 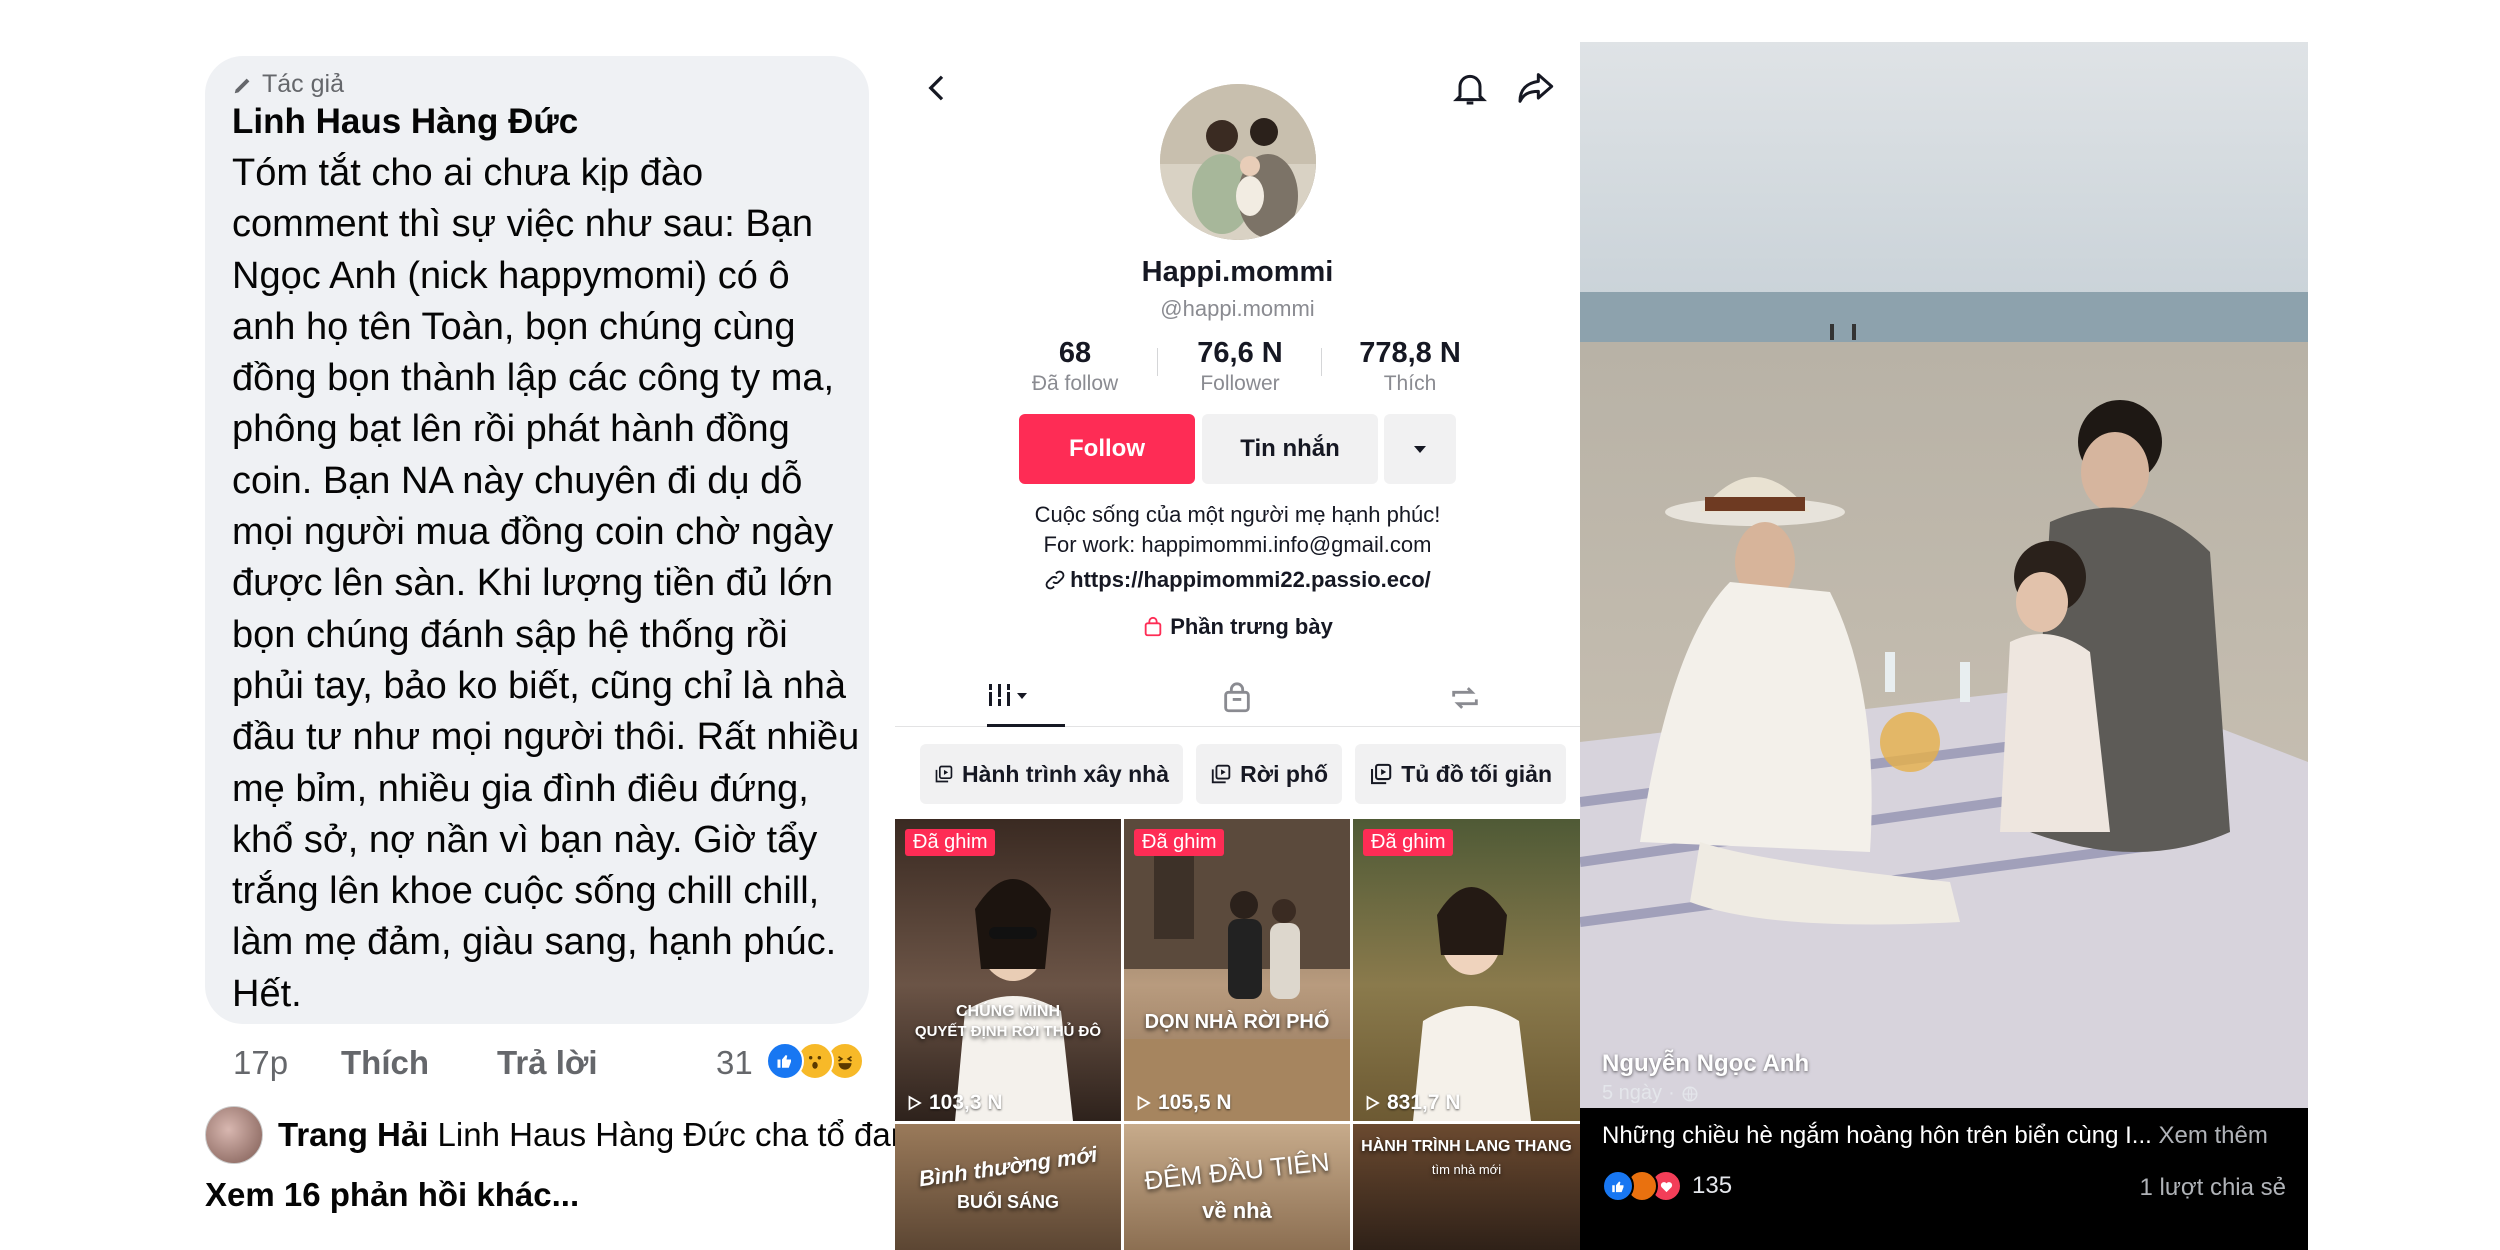 I want to click on view-count: 105,5 N, so click(x=1183, y=1103).